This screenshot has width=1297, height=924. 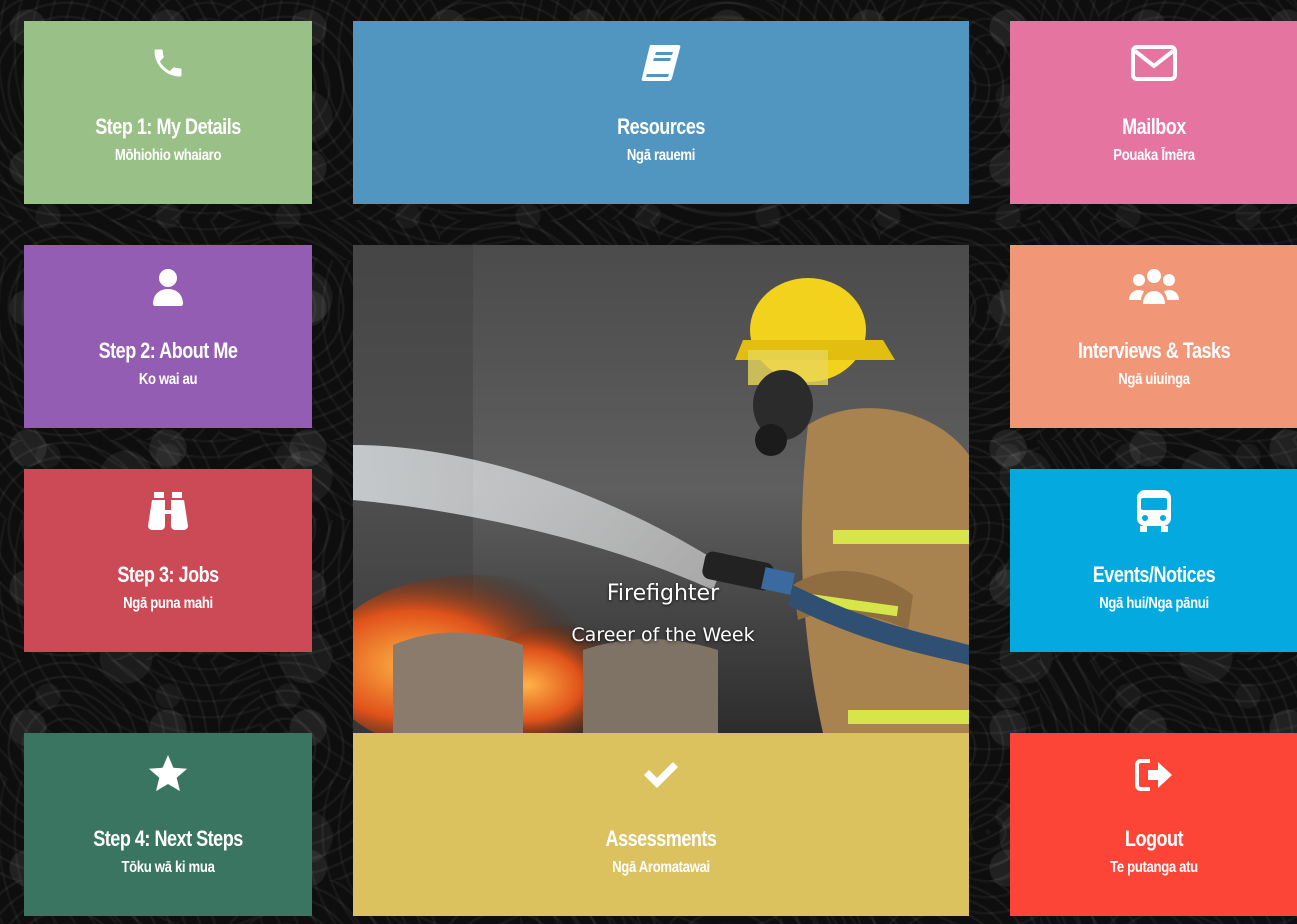 What do you see at coordinates (168, 155) in the screenshot?
I see `tile-subtitle: Mōhiohio whaiaro` at bounding box center [168, 155].